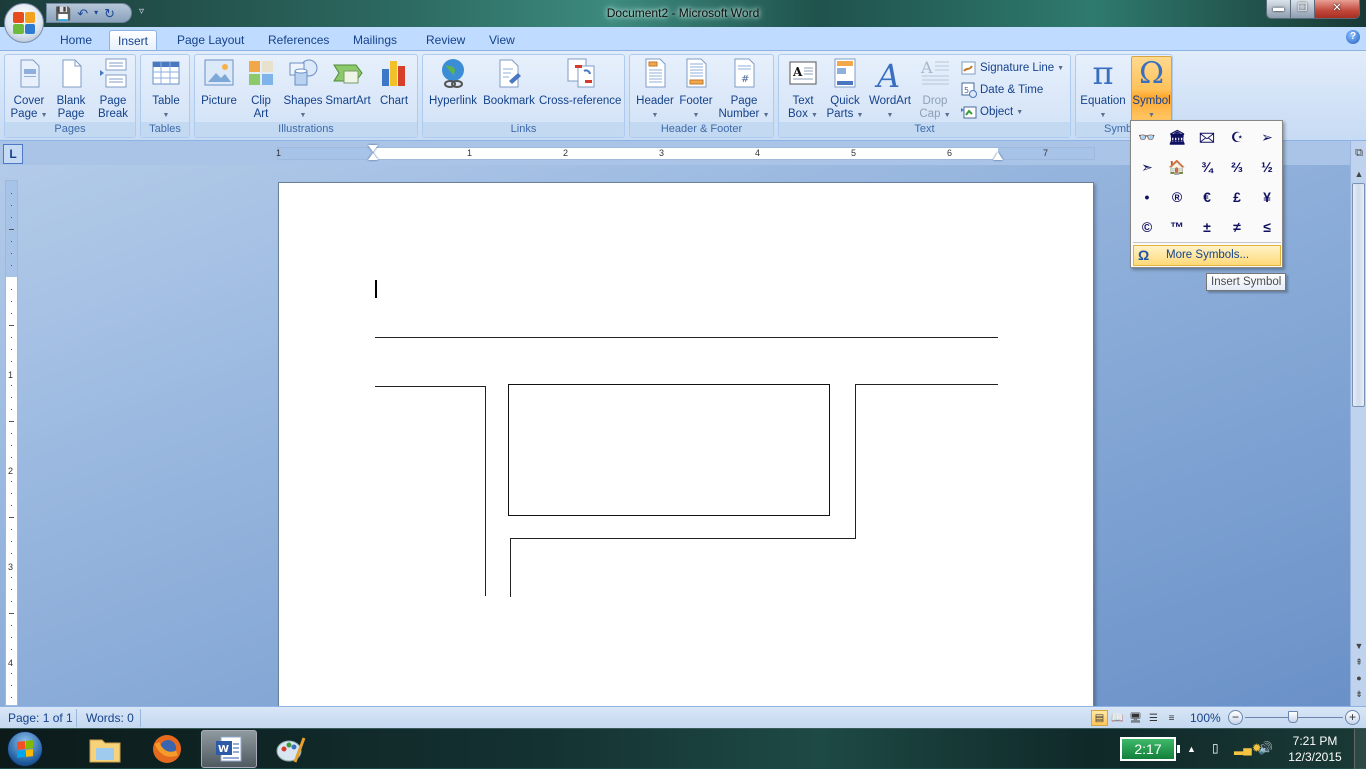  What do you see at coordinates (686, 337) in the screenshot?
I see `horizontal-line-shape` at bounding box center [686, 337].